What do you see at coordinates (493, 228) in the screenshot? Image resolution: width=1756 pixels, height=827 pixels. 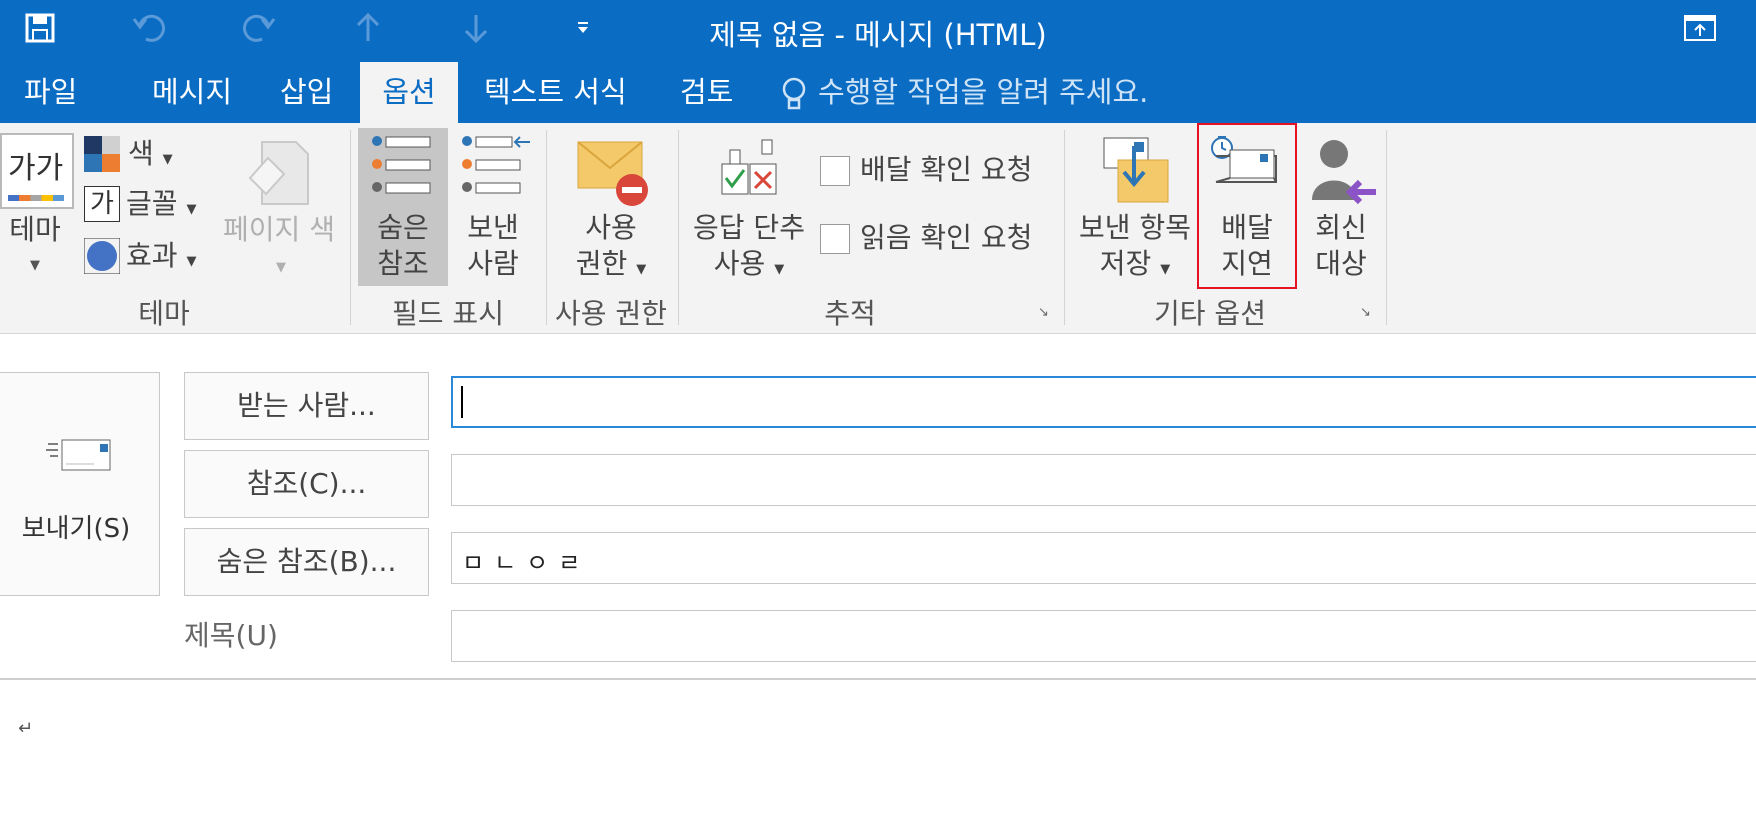 I see `from-label-line1: 보낸` at bounding box center [493, 228].